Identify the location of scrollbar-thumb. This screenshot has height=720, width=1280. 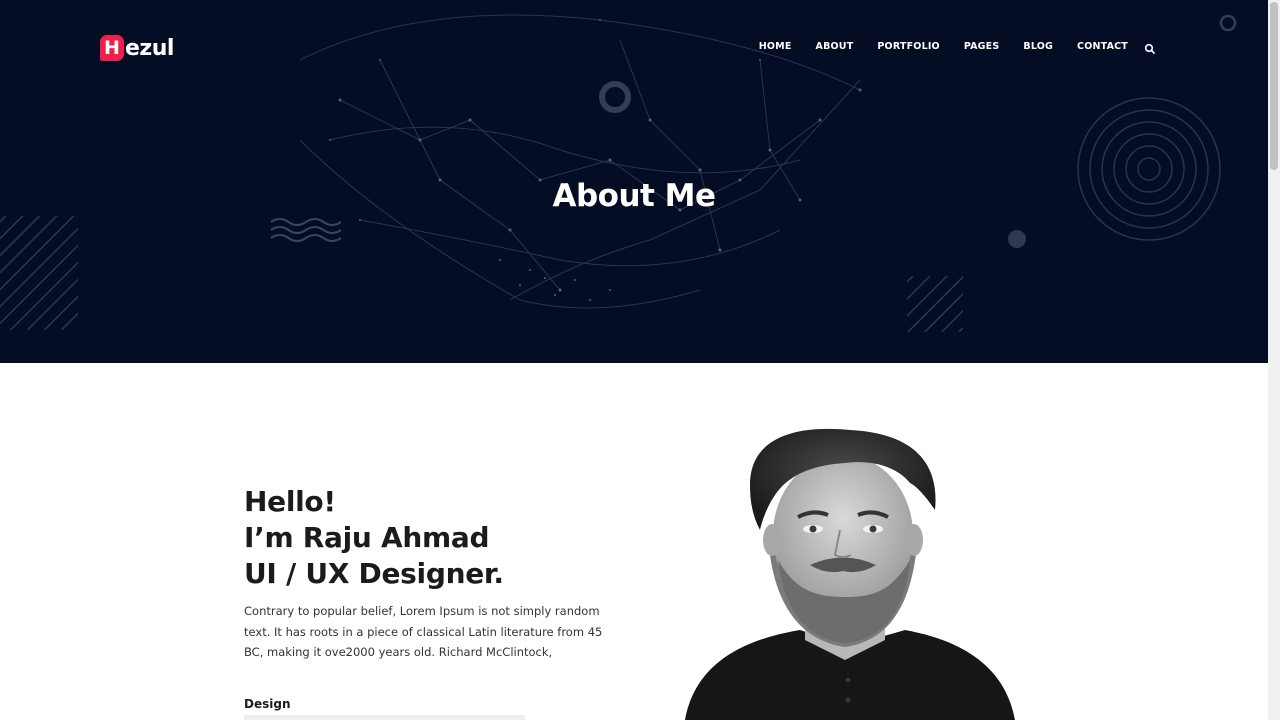
(1274, 86).